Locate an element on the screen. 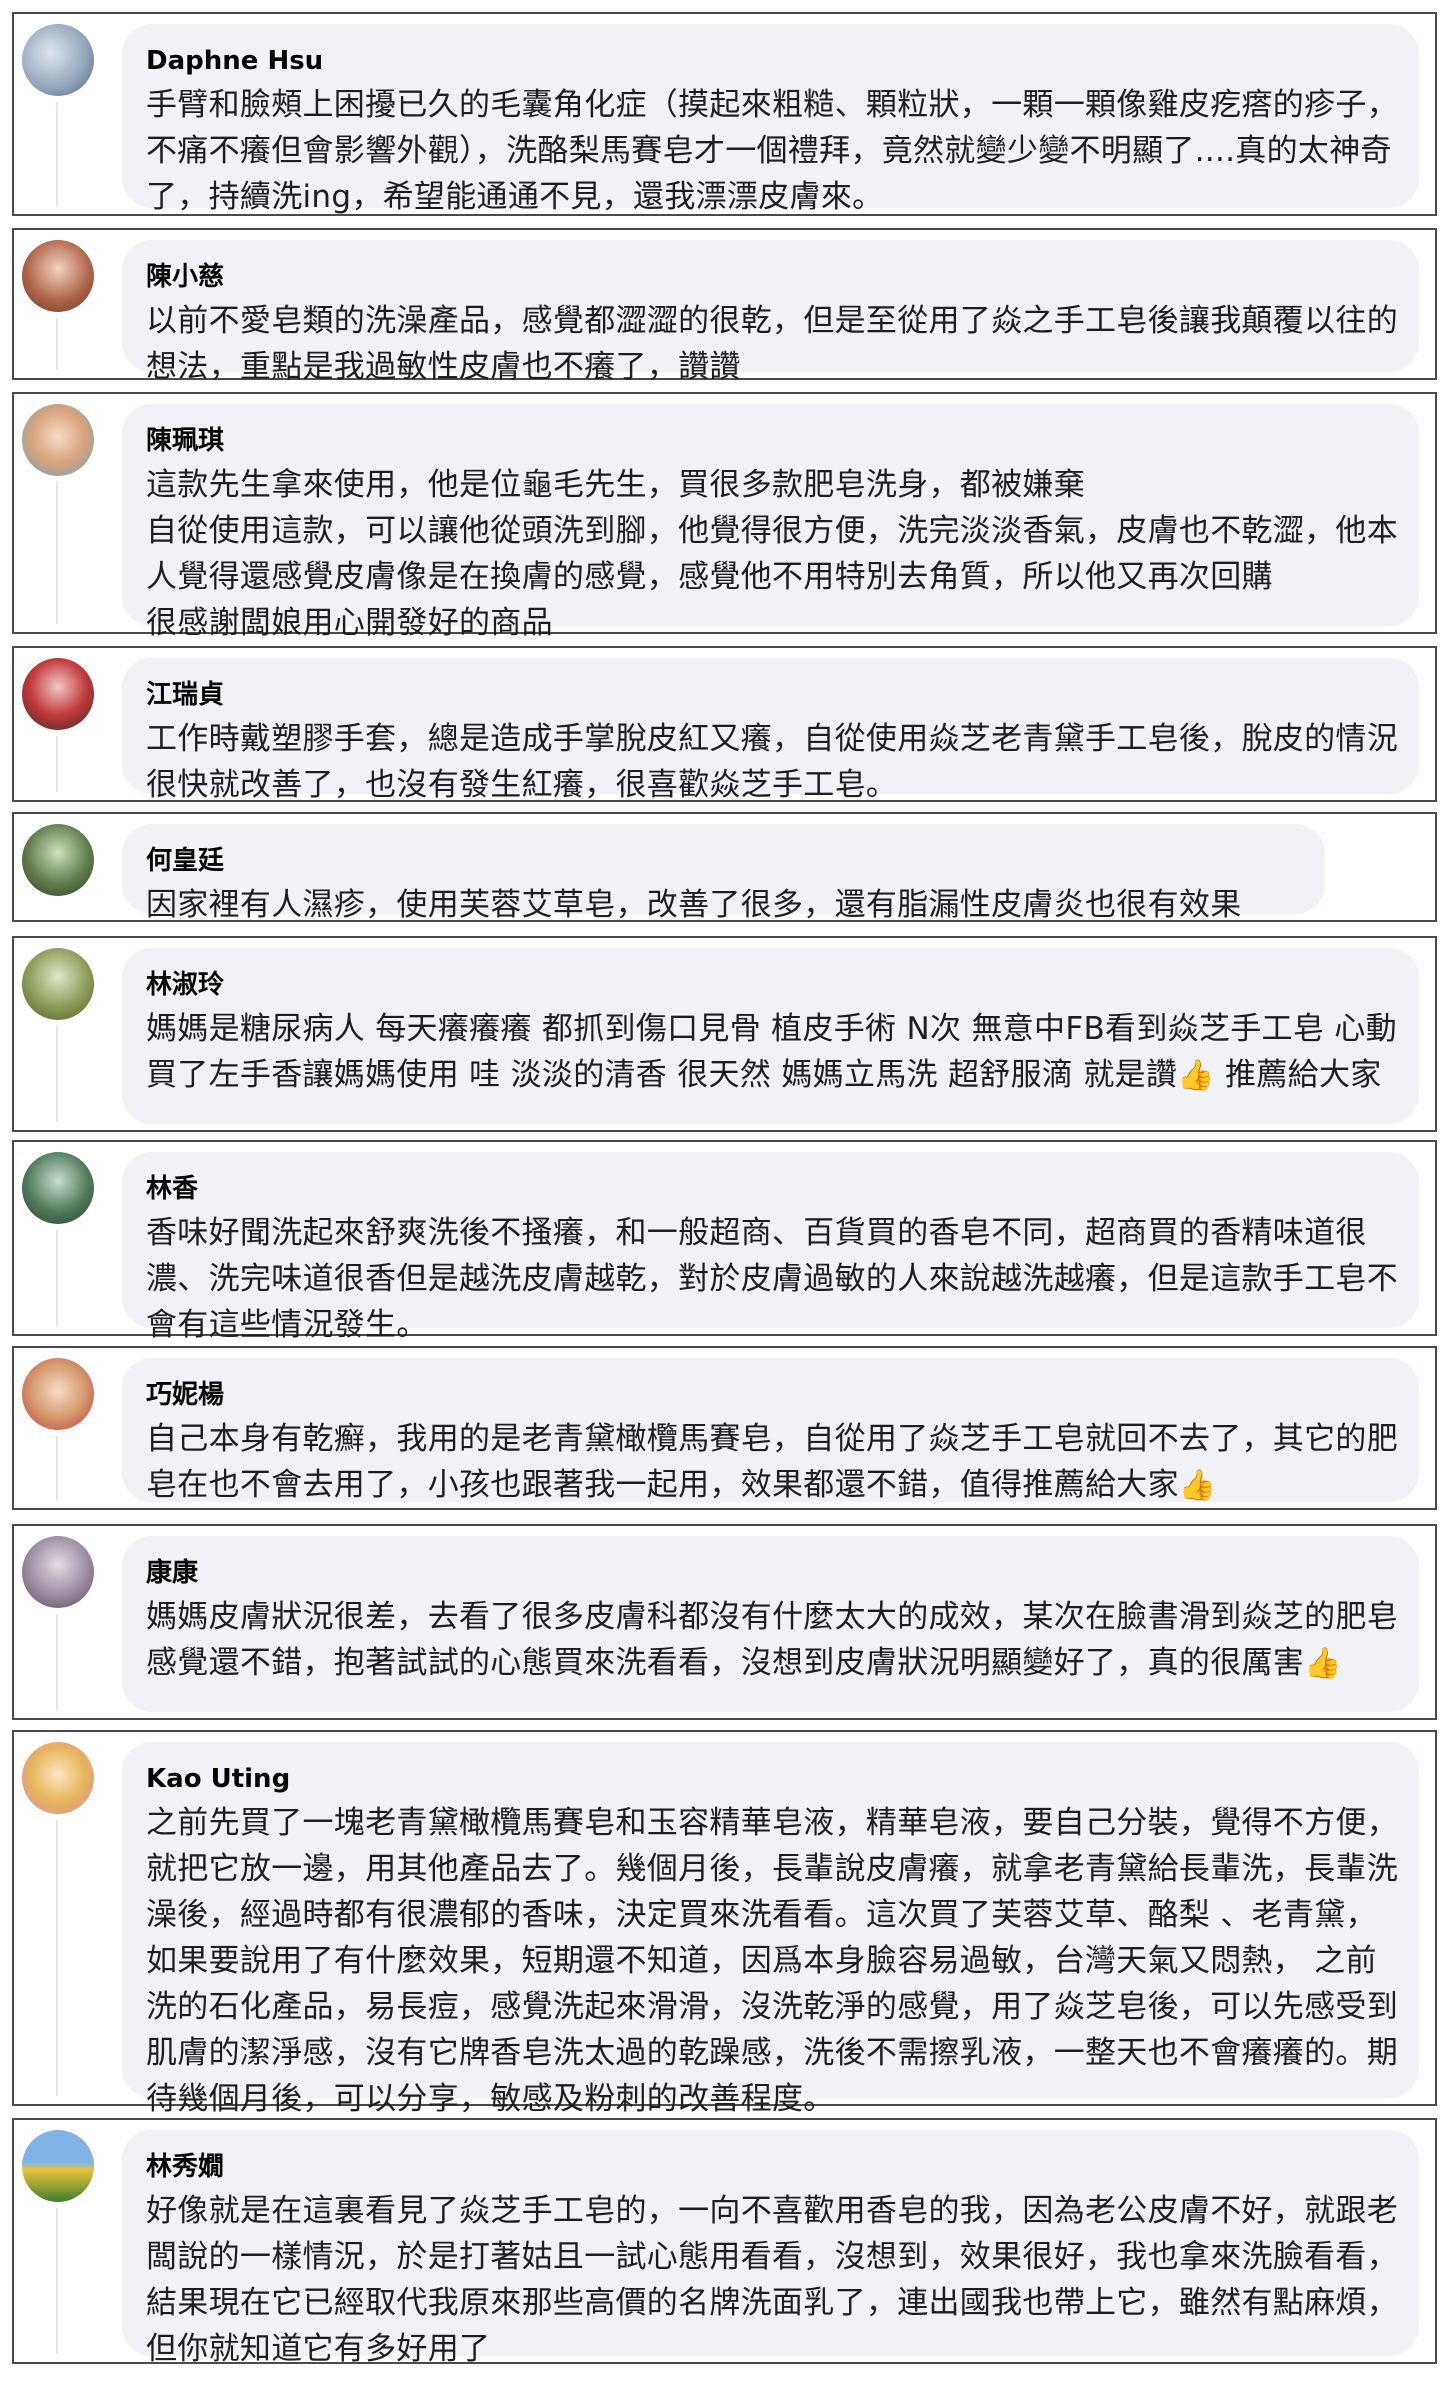 The image size is (1453, 2403). commenter-name: 林淑玲 is located at coordinates (775, 985).